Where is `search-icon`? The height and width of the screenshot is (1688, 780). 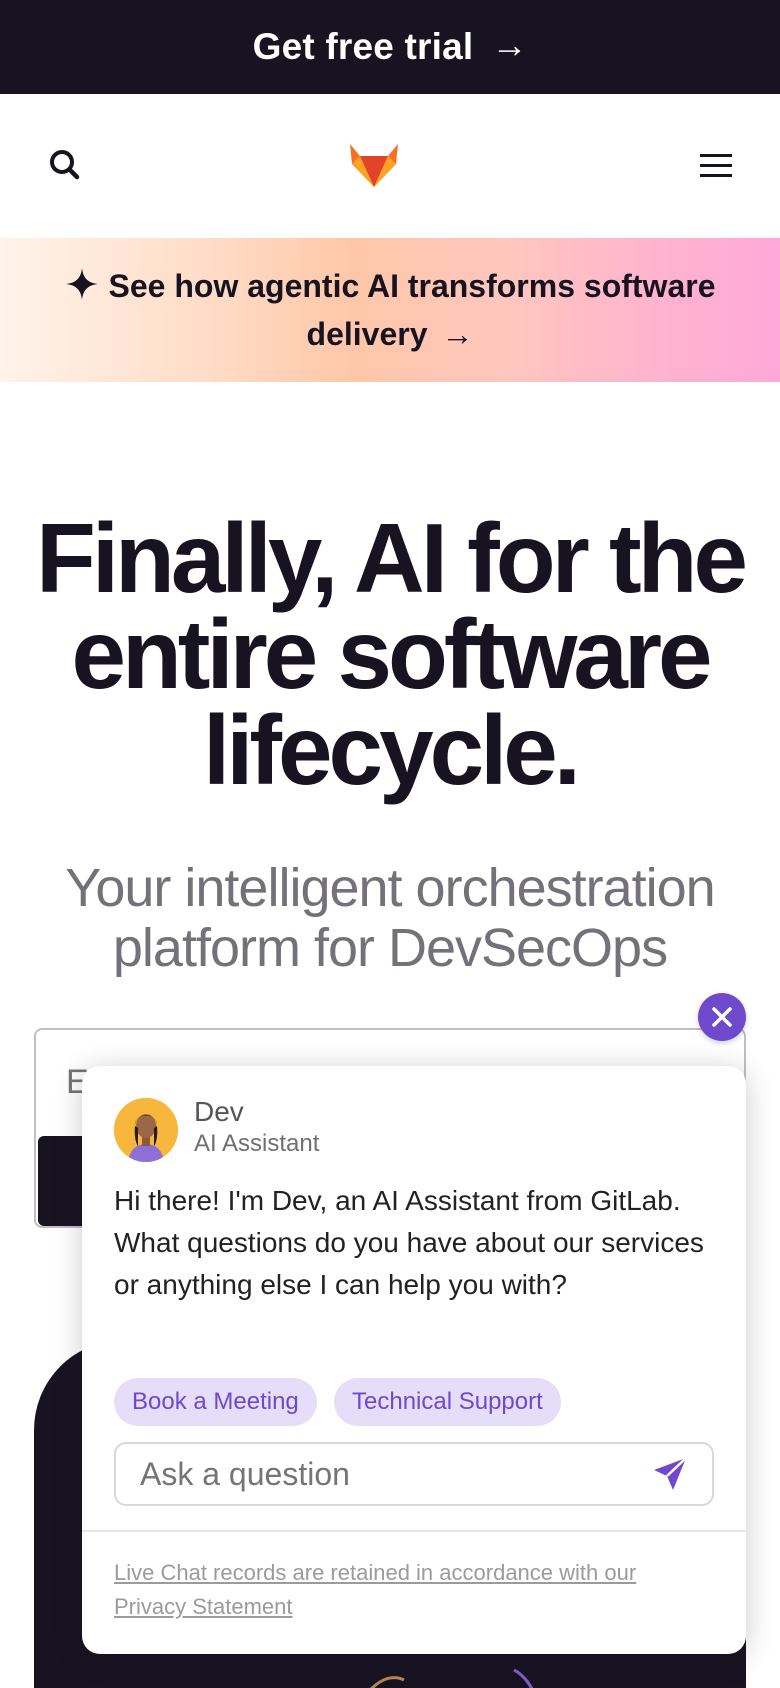
search-icon is located at coordinates (66, 166).